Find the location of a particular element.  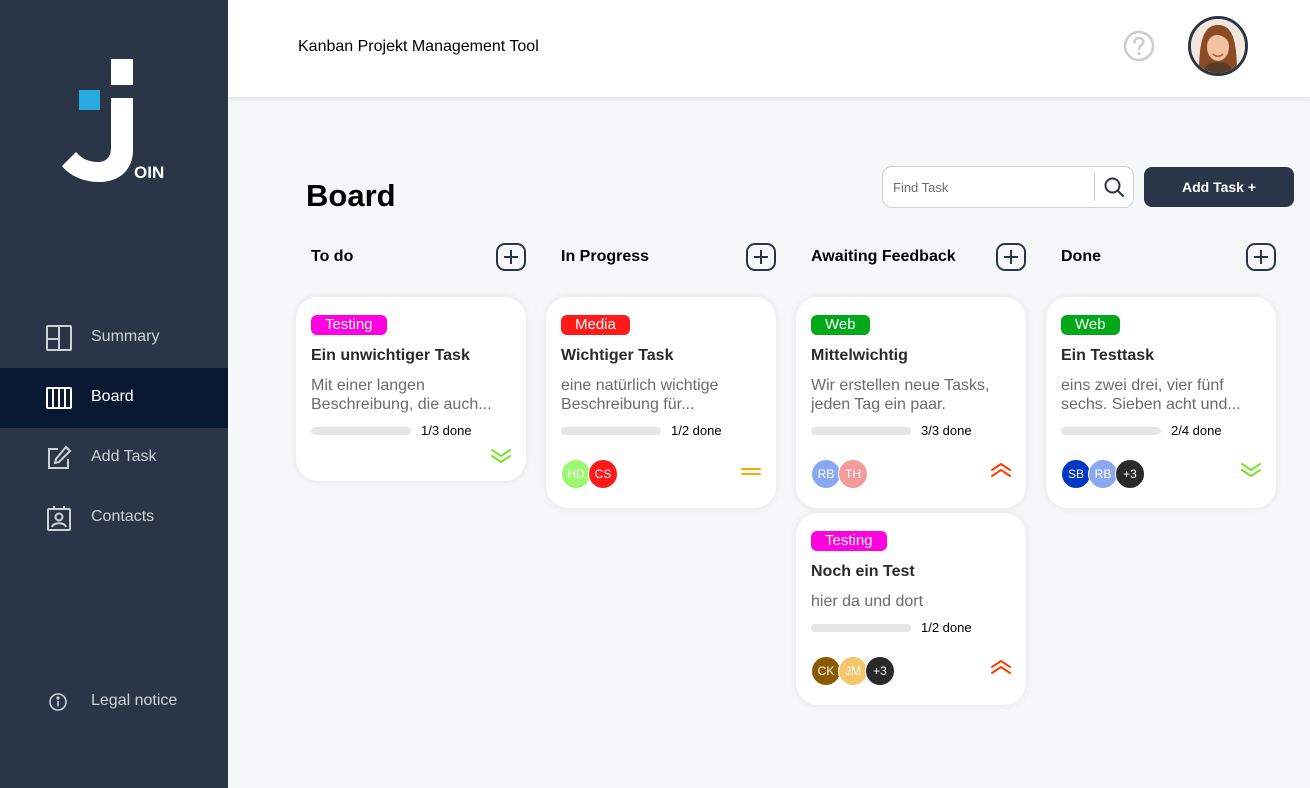

page-title: Board is located at coordinates (351, 195).